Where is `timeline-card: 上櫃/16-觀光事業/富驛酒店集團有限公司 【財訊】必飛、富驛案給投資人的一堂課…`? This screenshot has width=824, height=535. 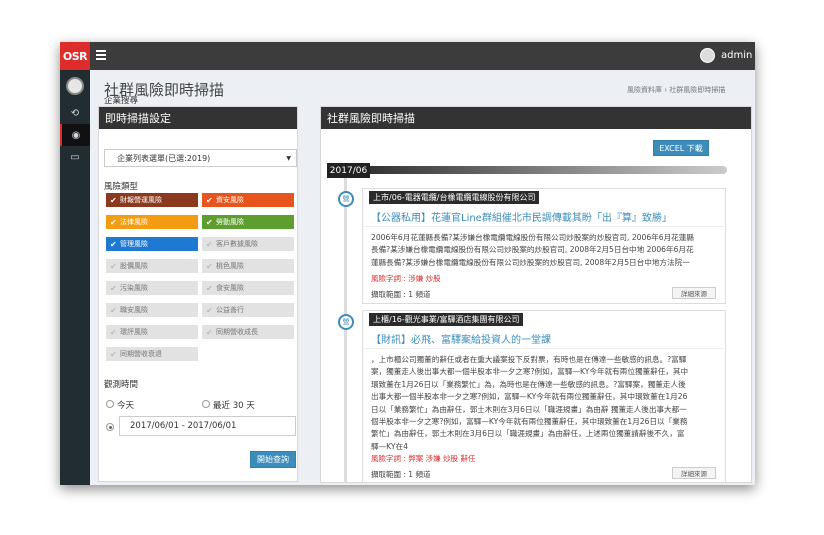 timeline-card: 上櫃/16-觀光事業/富驛酒店集團有限公司 【財訊】必飛、富驛案給投資人的一堂課… is located at coordinates (544, 396).